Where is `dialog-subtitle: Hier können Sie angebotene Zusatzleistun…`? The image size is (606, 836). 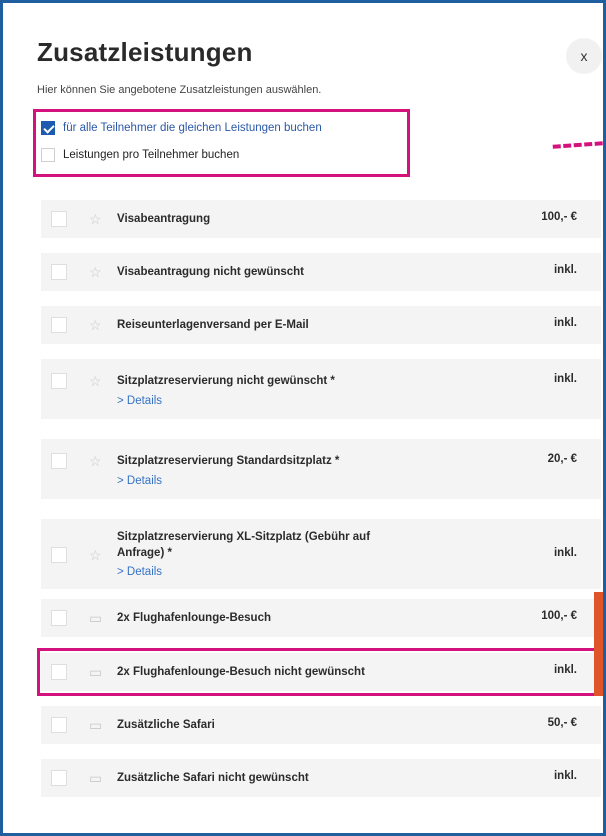
dialog-subtitle: Hier können Sie angebotene Zusatzleistun… is located at coordinates (179, 90).